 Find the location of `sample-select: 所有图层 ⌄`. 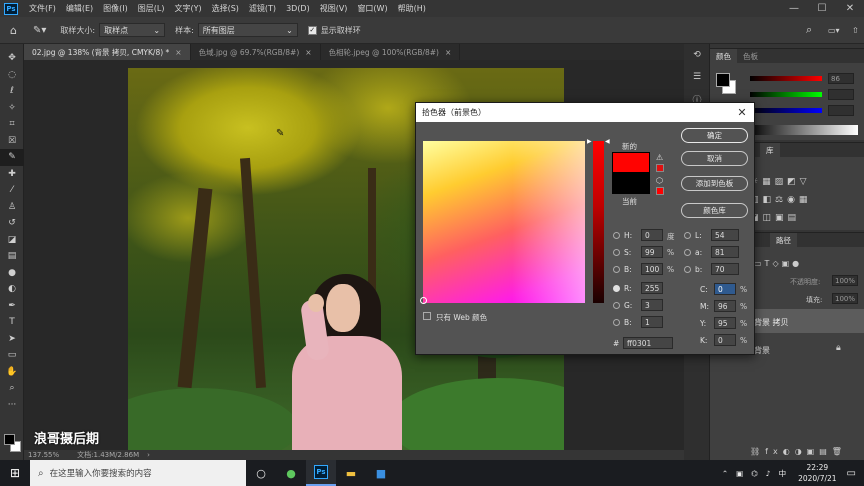

sample-select: 所有图层 ⌄ is located at coordinates (247, 30).